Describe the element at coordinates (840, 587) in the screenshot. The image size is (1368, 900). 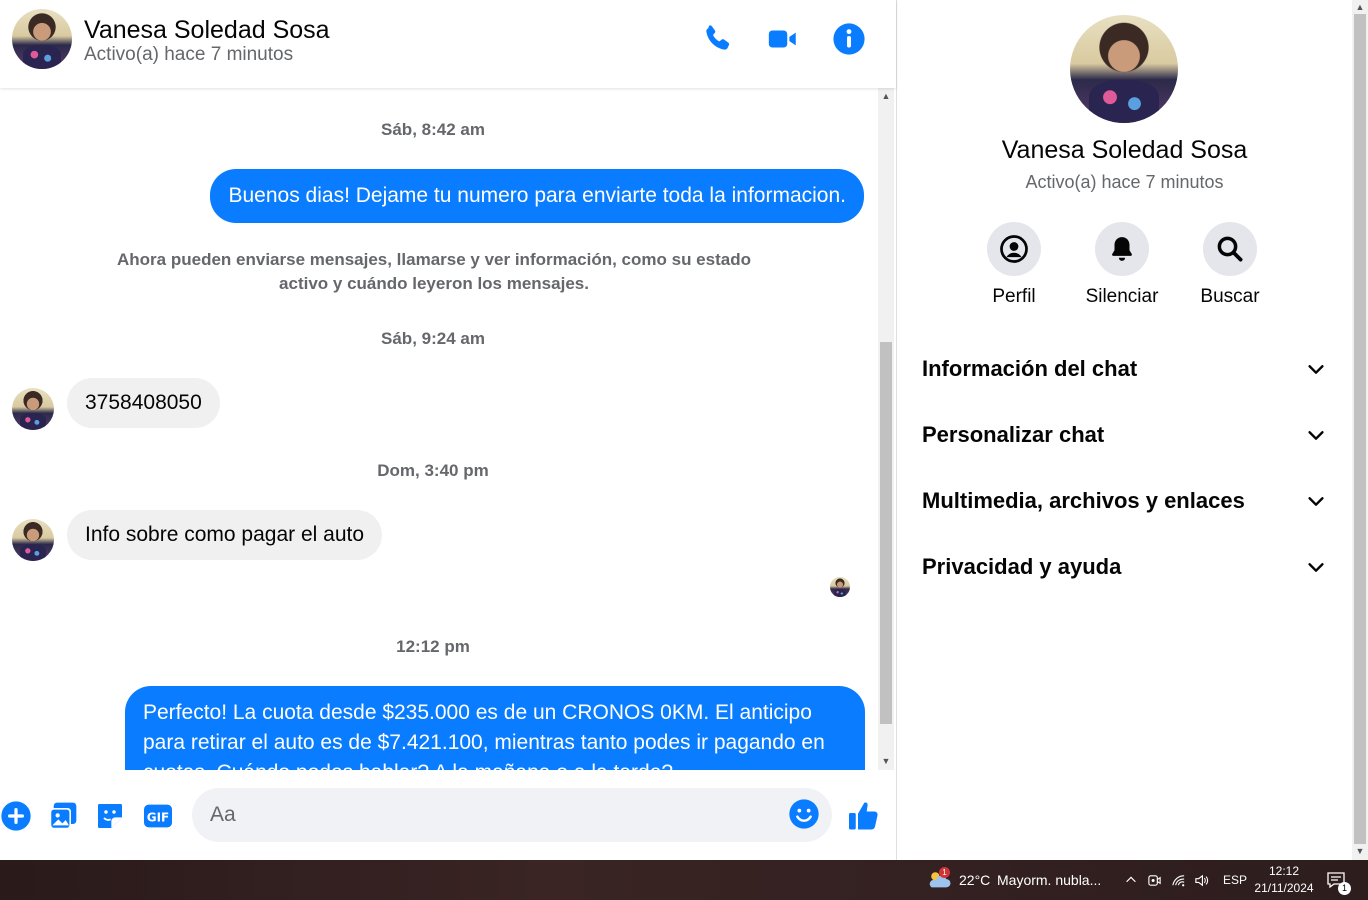
I see `read-receipt-avatar` at that location.